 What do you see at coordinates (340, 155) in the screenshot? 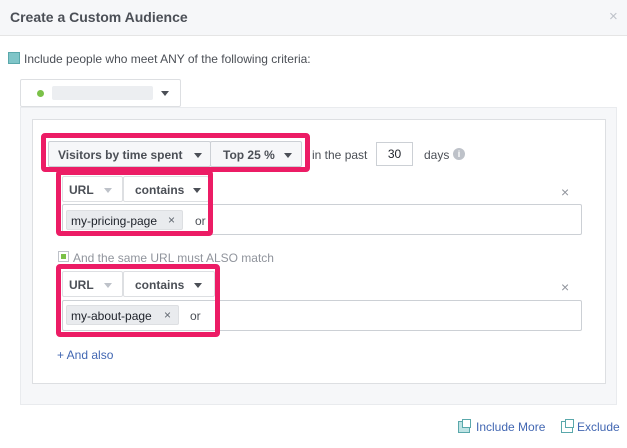
I see `in-the-past-label: in the past` at bounding box center [340, 155].